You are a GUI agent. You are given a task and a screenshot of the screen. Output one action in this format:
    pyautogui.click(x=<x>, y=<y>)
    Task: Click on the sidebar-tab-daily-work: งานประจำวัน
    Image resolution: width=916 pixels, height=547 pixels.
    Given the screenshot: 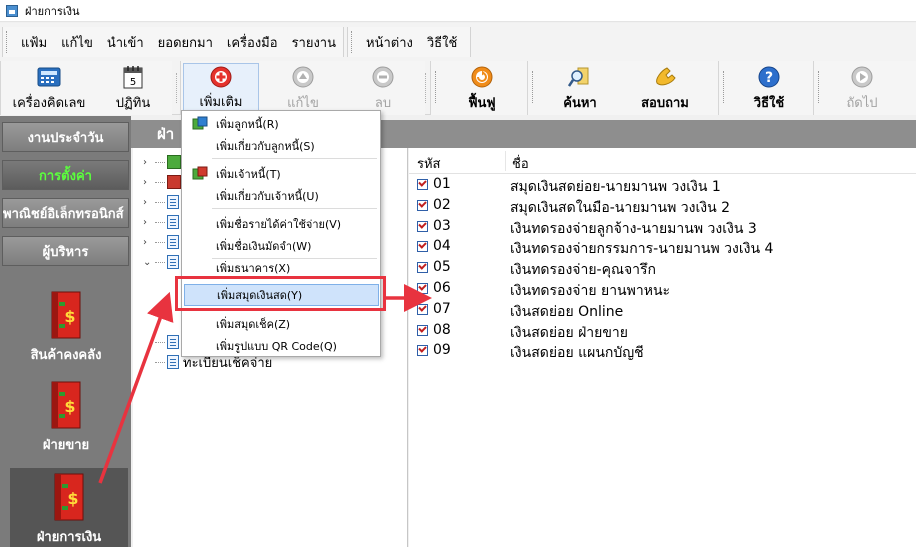 What is the action you would take?
    pyautogui.click(x=65, y=137)
    